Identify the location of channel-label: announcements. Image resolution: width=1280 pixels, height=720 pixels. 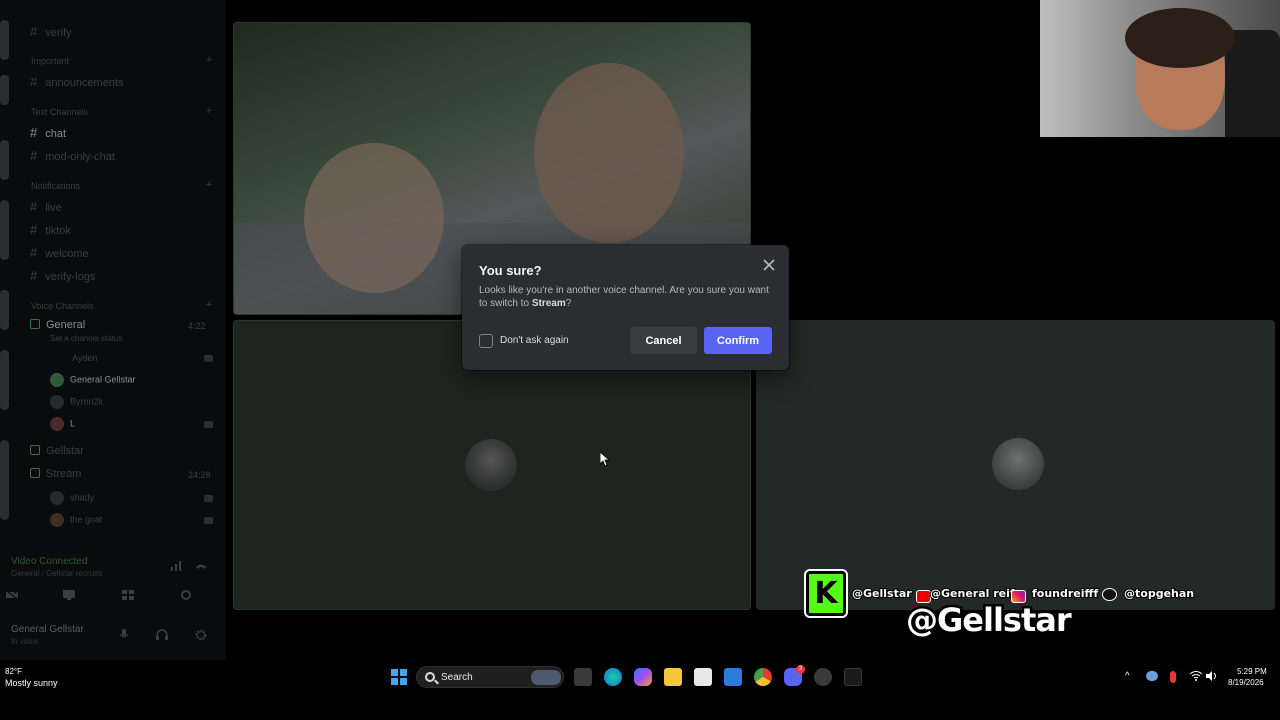
(84, 83).